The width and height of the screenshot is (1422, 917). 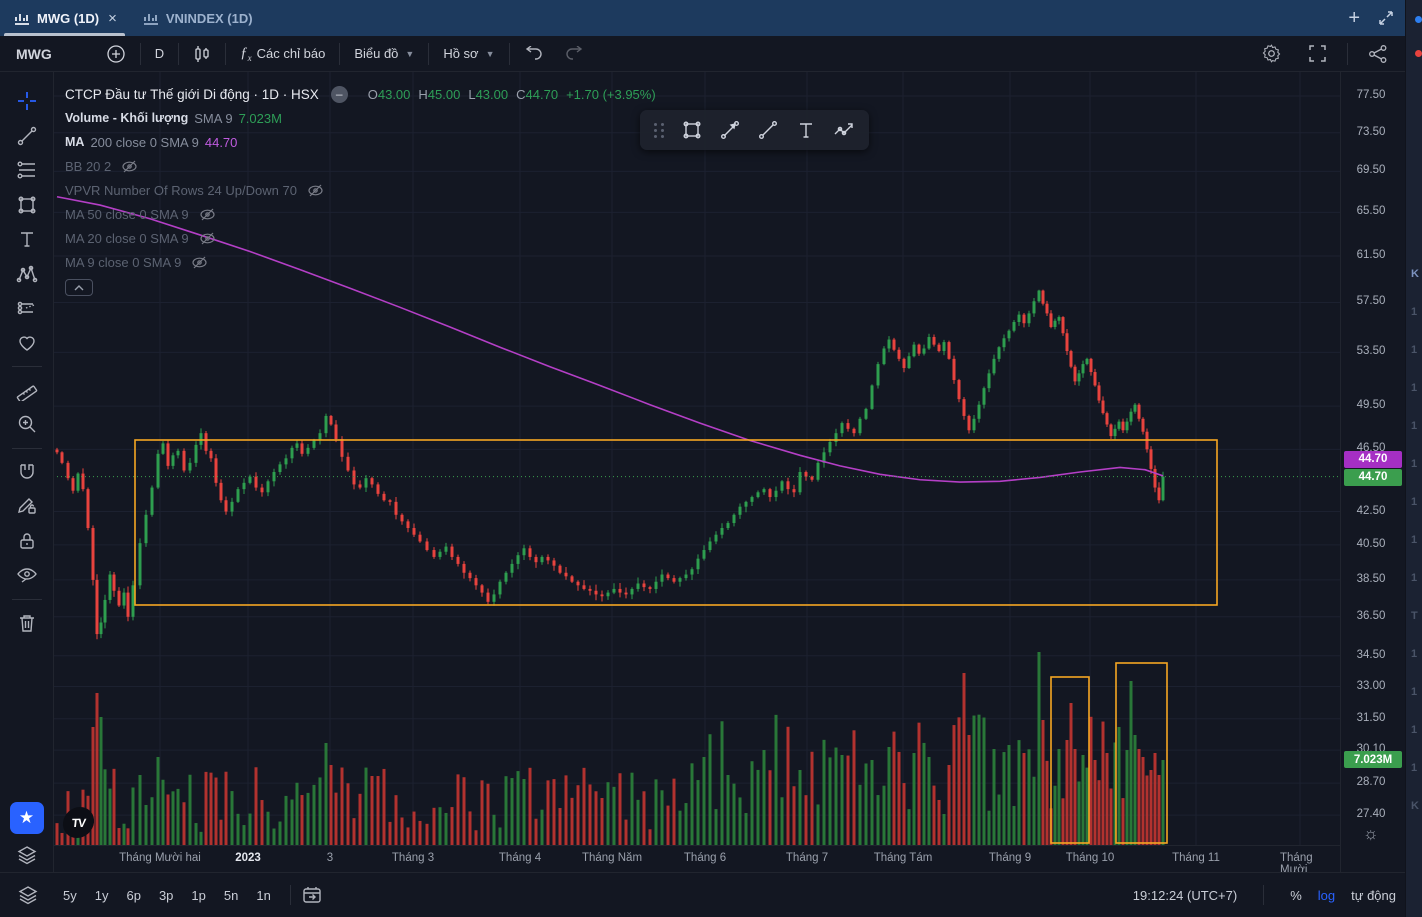 I want to click on legend-row-ma9: MA 9 close 0 SMA 9, so click(x=360, y=262).